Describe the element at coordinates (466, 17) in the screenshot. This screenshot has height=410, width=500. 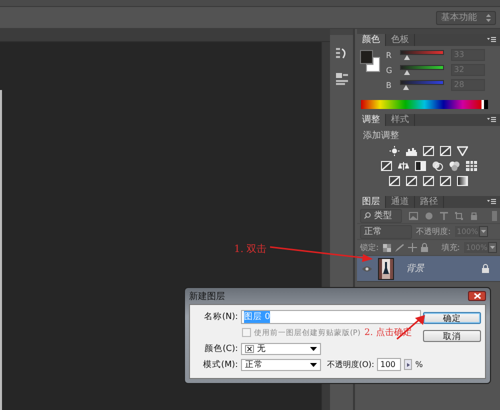
I see `workspace-dropdown: 基本功能` at that location.